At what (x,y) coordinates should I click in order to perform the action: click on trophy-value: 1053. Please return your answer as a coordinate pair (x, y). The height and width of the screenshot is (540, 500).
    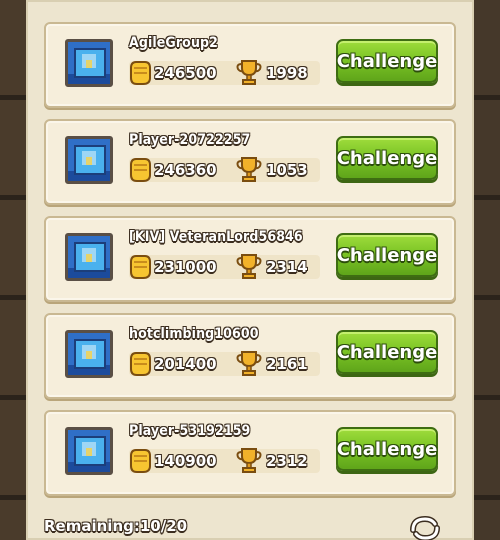
    Looking at the image, I should click on (287, 170).